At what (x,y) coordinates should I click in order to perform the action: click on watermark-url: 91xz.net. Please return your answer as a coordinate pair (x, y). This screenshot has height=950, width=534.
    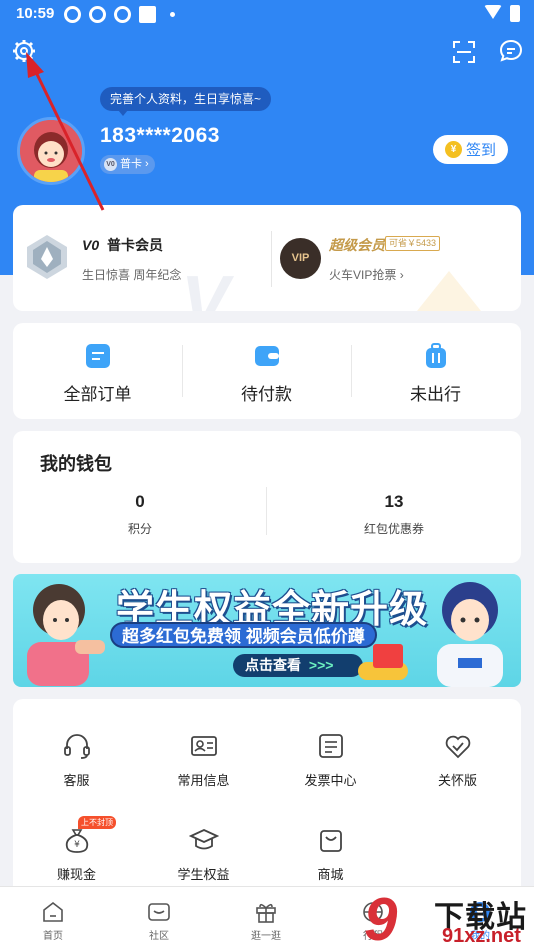
    Looking at the image, I should click on (481, 936).